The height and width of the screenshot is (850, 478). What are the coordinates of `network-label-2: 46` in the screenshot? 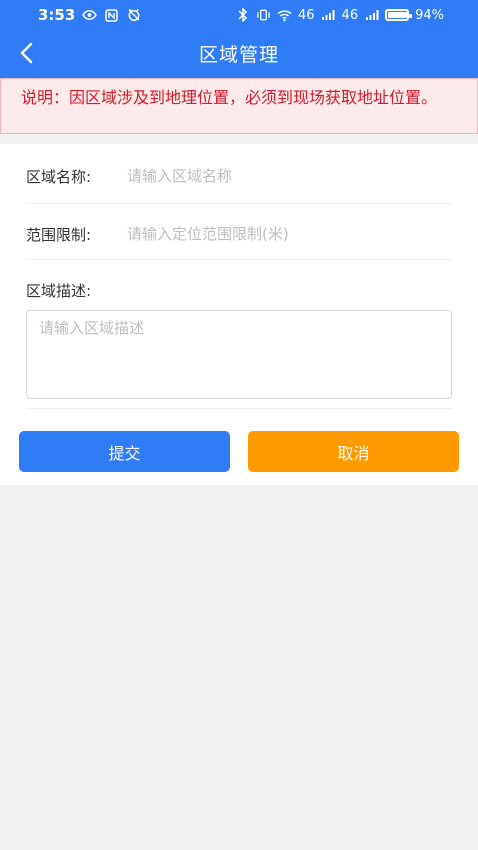 It's located at (350, 15).